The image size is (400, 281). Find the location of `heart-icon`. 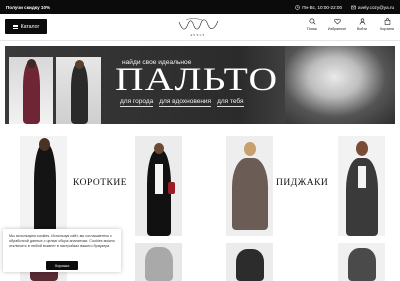

heart-icon is located at coordinates (337, 21).